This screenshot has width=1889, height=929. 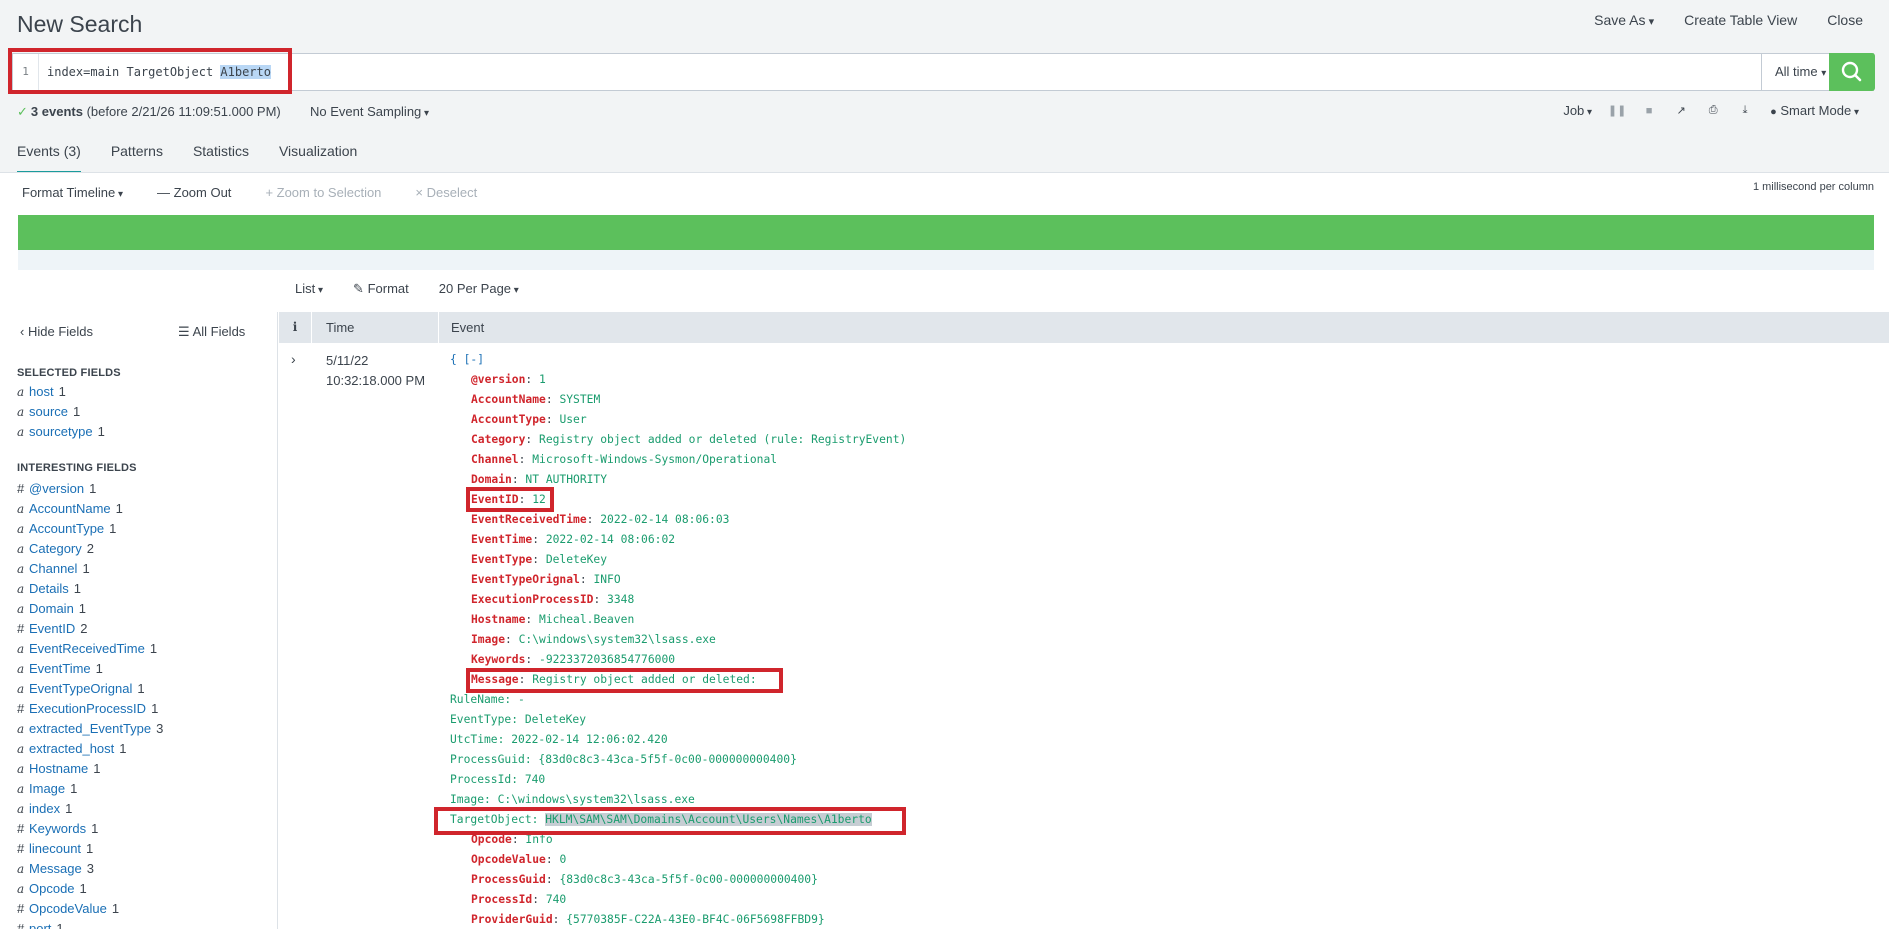 What do you see at coordinates (381, 289) in the screenshot?
I see `format-button: ✎ Format` at bounding box center [381, 289].